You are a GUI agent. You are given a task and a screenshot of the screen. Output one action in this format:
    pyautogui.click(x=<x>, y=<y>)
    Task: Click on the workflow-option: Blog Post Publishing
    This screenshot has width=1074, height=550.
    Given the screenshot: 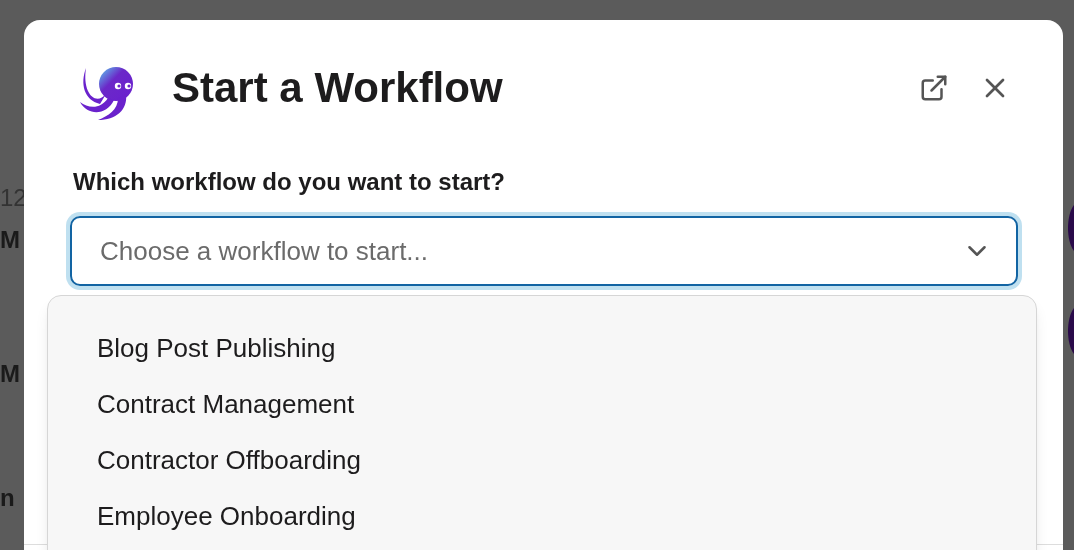 What is the action you would take?
    pyautogui.click(x=542, y=348)
    